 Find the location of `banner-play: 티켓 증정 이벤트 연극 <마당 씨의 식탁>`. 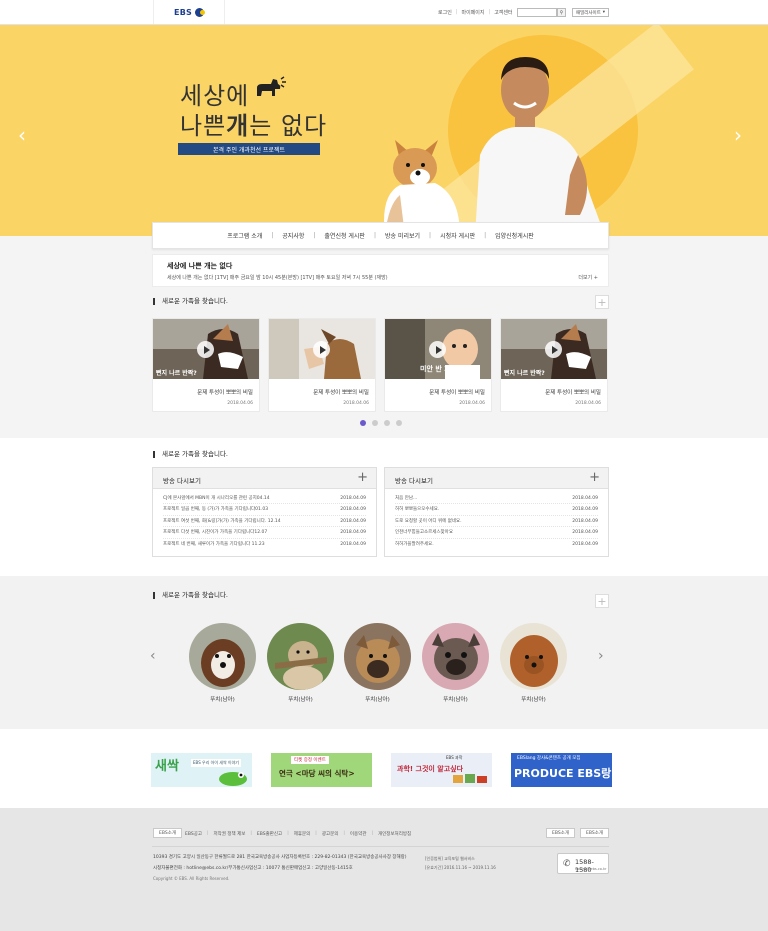

banner-play: 티켓 증정 이벤트 연극 <마당 씨의 식탁> is located at coordinates (321, 770).